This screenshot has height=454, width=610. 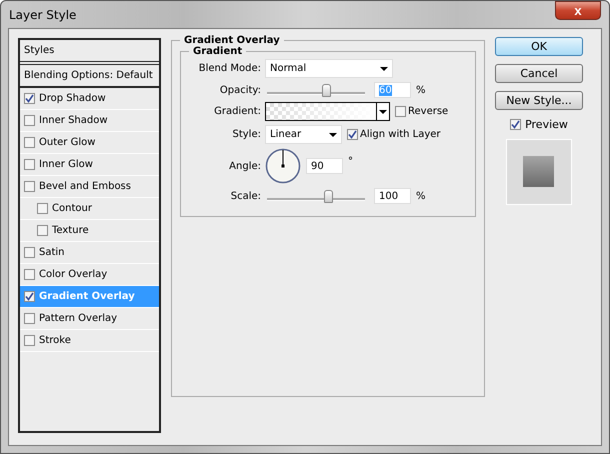 What do you see at coordinates (350, 161) in the screenshot?
I see `unit-label: °` at bounding box center [350, 161].